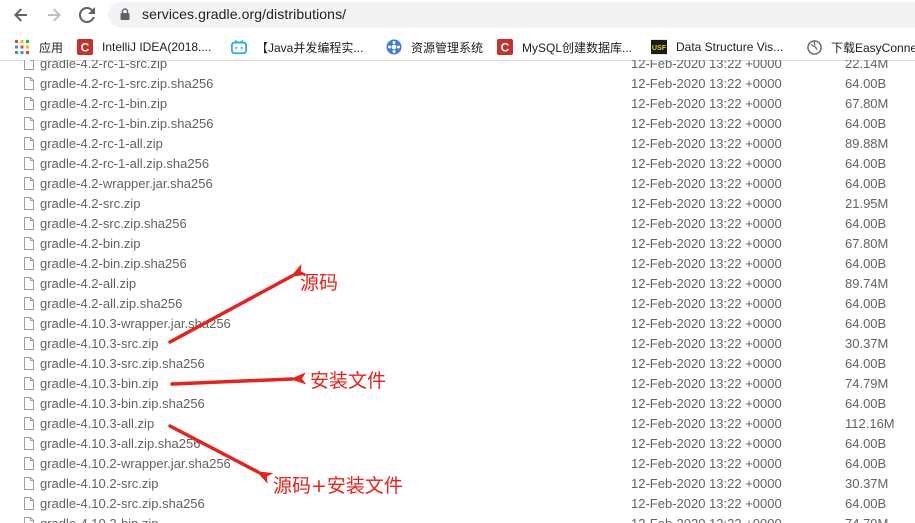  What do you see at coordinates (88, 283) in the screenshot?
I see `file-link: gradle-4.2-all.zip` at bounding box center [88, 283].